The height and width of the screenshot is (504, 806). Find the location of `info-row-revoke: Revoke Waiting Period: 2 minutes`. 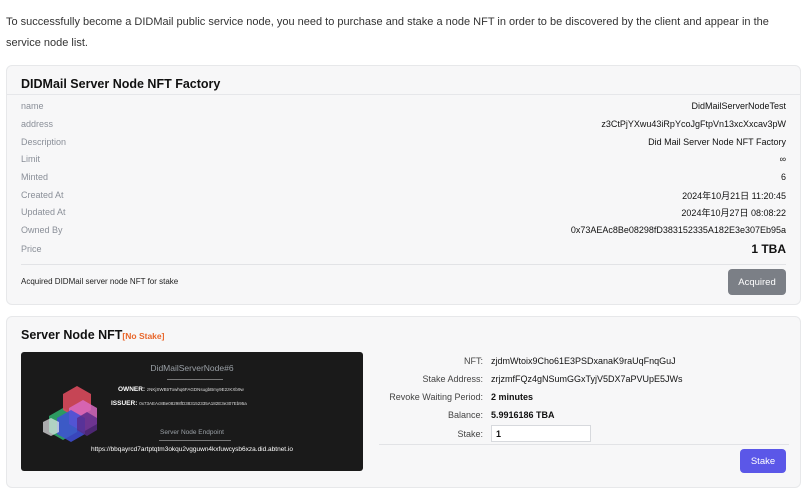

info-row-revoke: Revoke Waiting Period: 2 minutes is located at coordinates (584, 397).